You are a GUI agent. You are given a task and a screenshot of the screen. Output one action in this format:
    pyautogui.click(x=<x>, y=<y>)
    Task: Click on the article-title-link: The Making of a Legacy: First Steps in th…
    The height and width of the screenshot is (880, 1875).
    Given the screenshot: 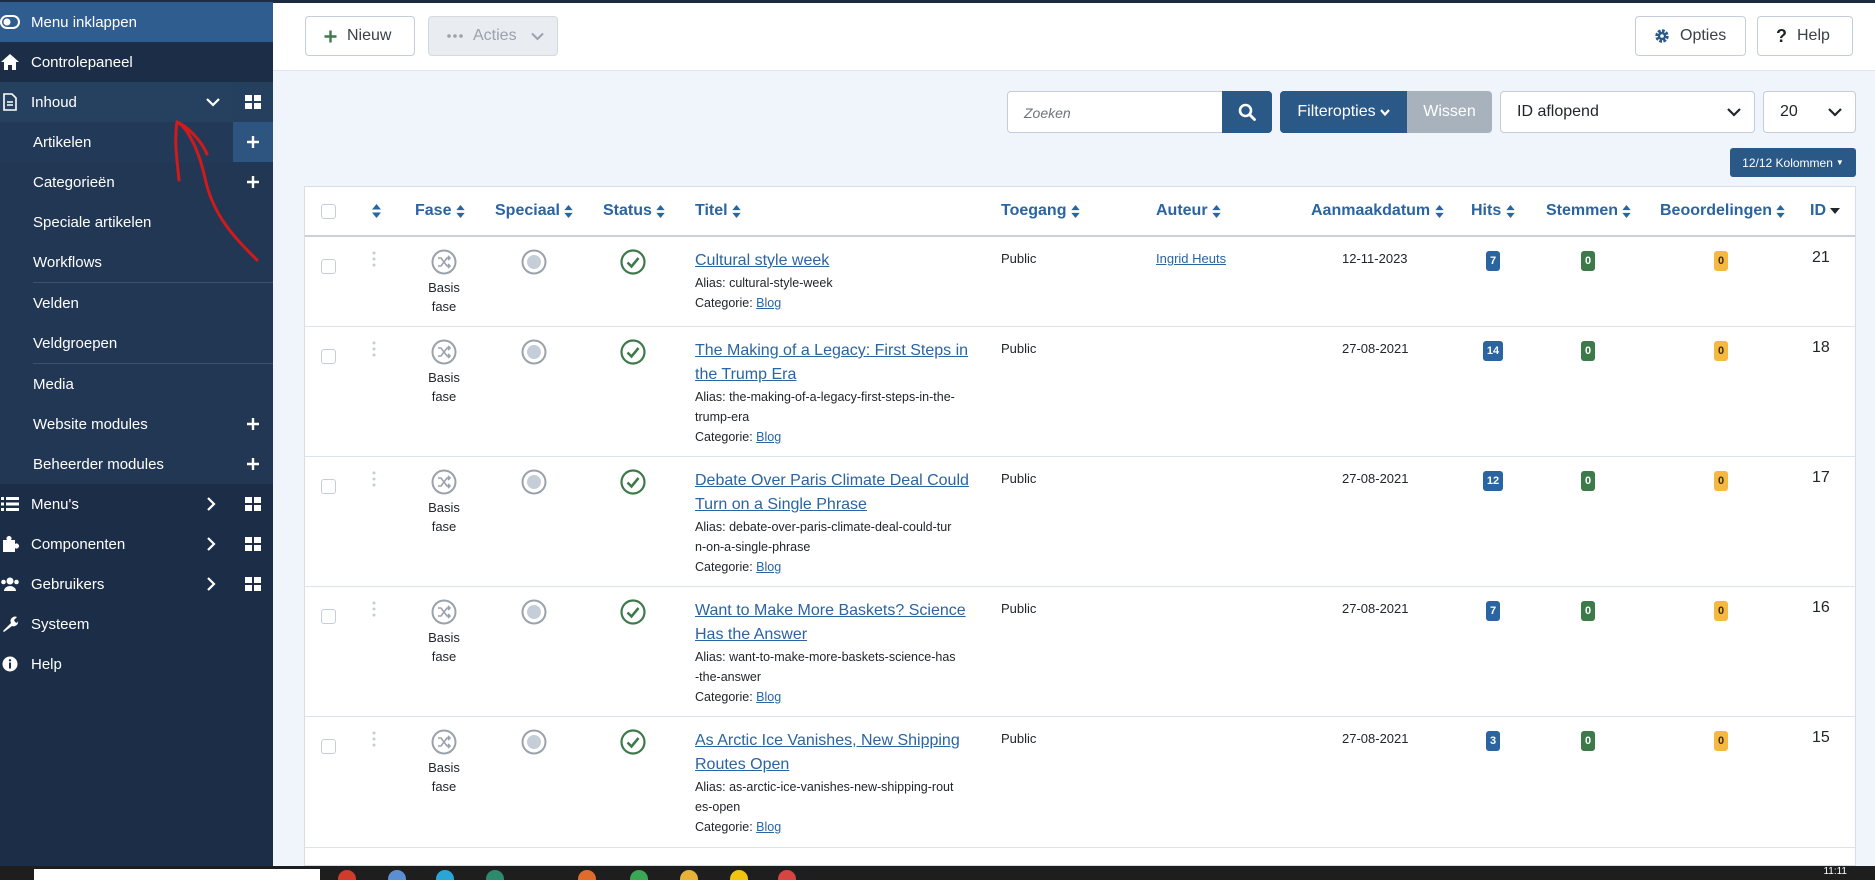 What is the action you would take?
    pyautogui.click(x=840, y=363)
    